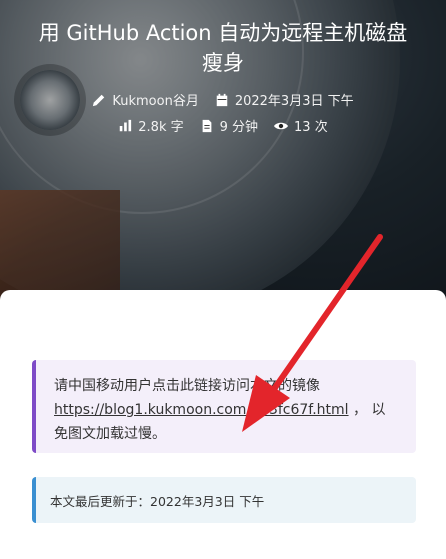  I want to click on post-meta-row-1: Kukmoon谷月 2022年3月3日 下午, so click(223, 99).